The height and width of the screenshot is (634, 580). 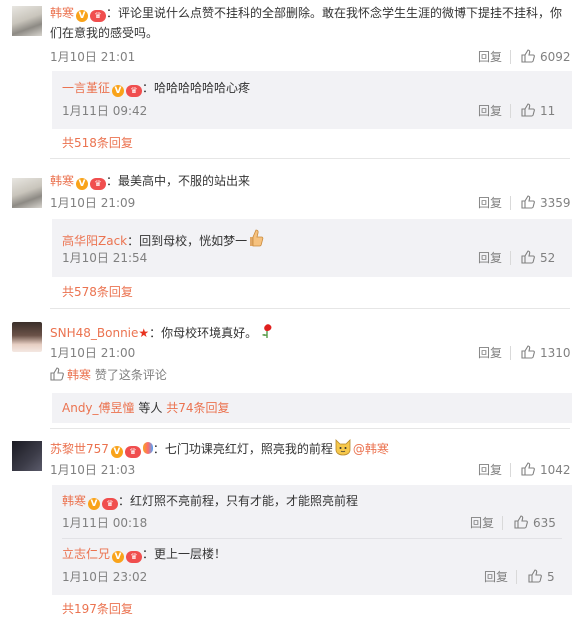 I want to click on like-button: 5, so click(x=541, y=577).